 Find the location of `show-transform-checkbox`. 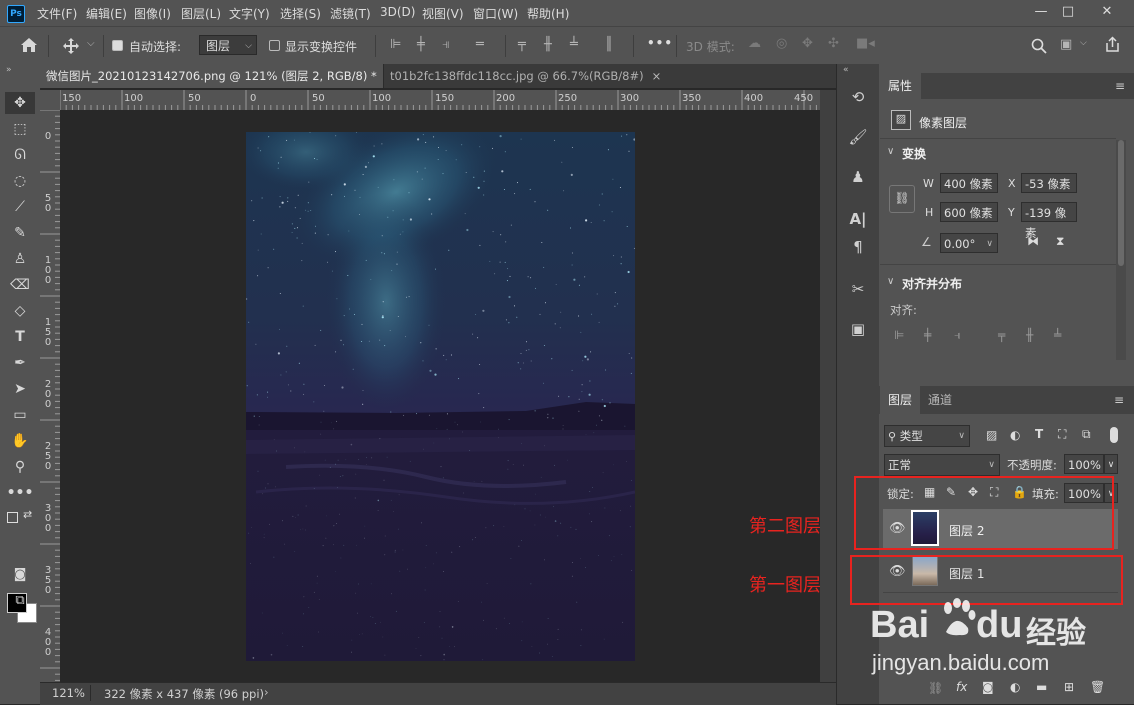

show-transform-checkbox is located at coordinates (274, 45).